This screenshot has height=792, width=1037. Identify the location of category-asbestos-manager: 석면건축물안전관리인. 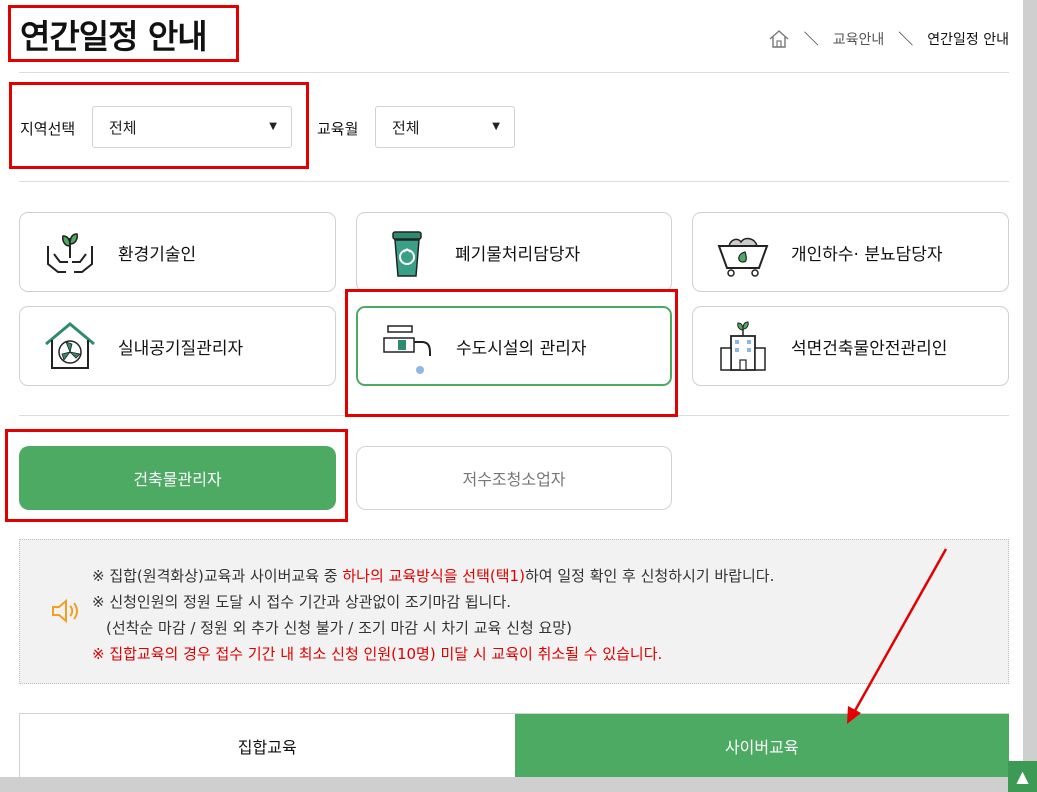
(850, 346).